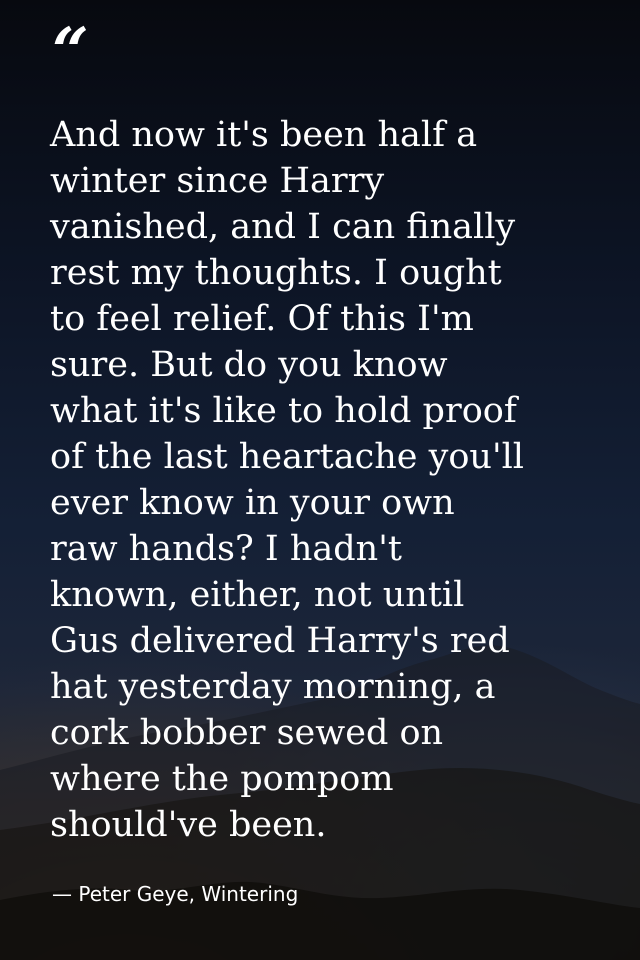  I want to click on quote-line: known, either, not until, so click(257, 595).